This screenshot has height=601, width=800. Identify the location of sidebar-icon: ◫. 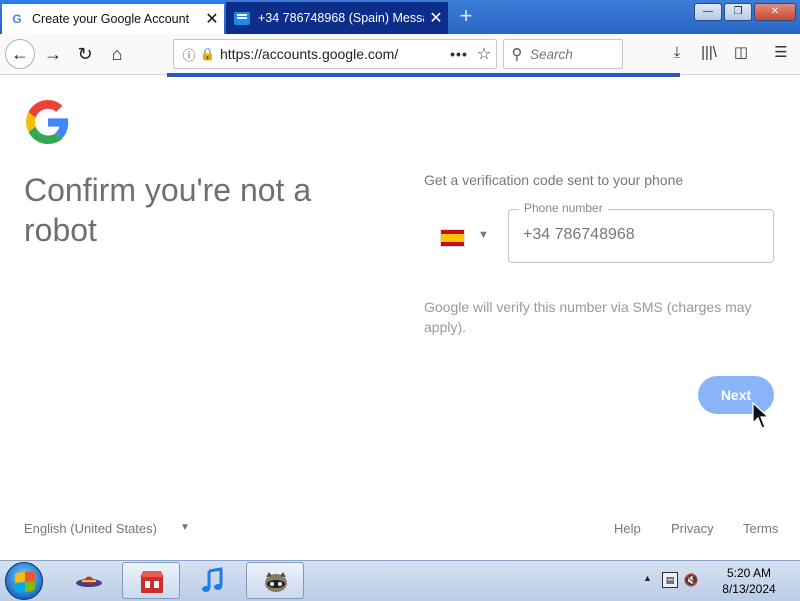
(741, 53).